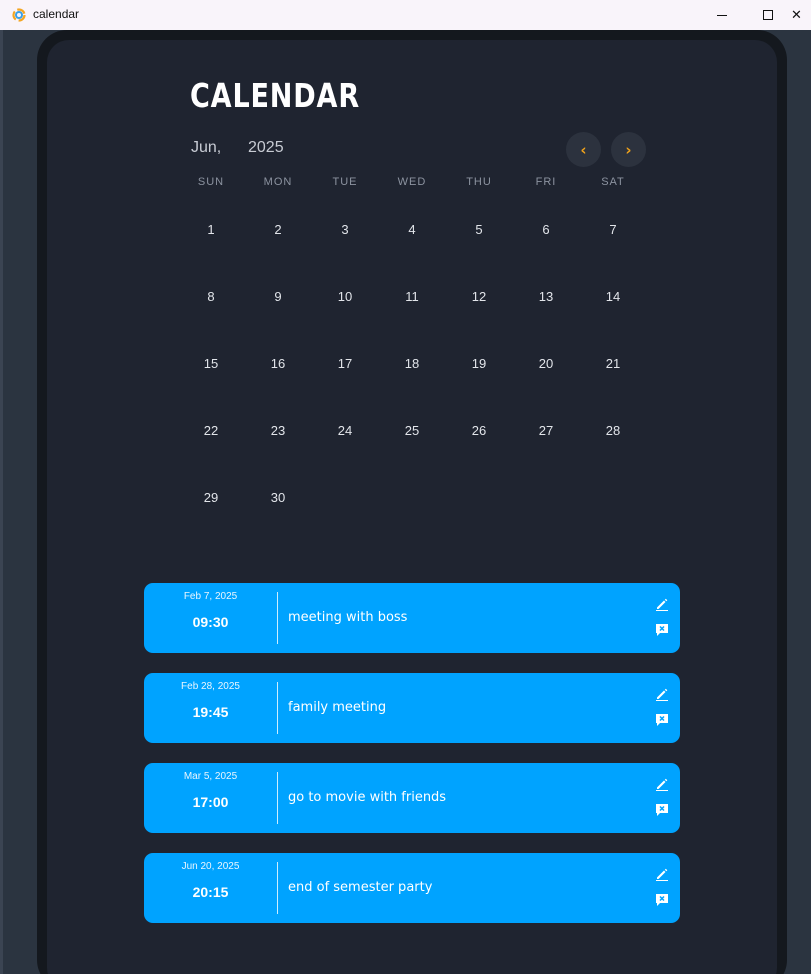  What do you see at coordinates (210, 712) in the screenshot?
I see `event-time: 19:45` at bounding box center [210, 712].